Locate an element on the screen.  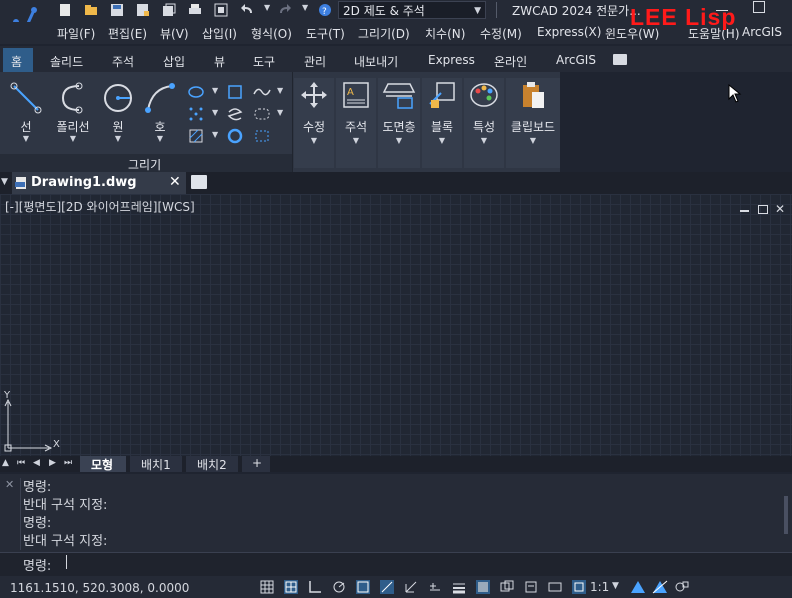
ribbon-toggle-icon is located at coordinates (620, 59).